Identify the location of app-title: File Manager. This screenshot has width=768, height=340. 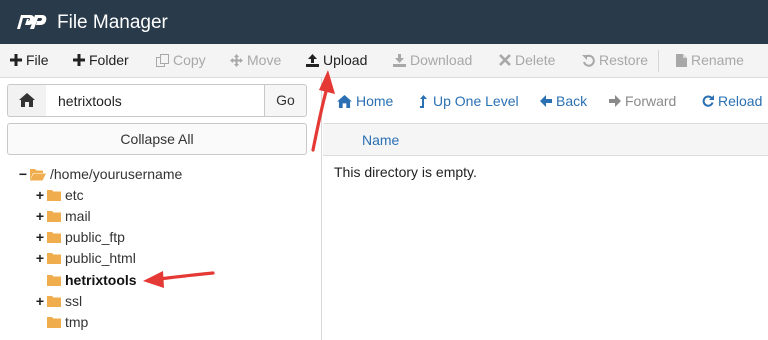
(112, 22).